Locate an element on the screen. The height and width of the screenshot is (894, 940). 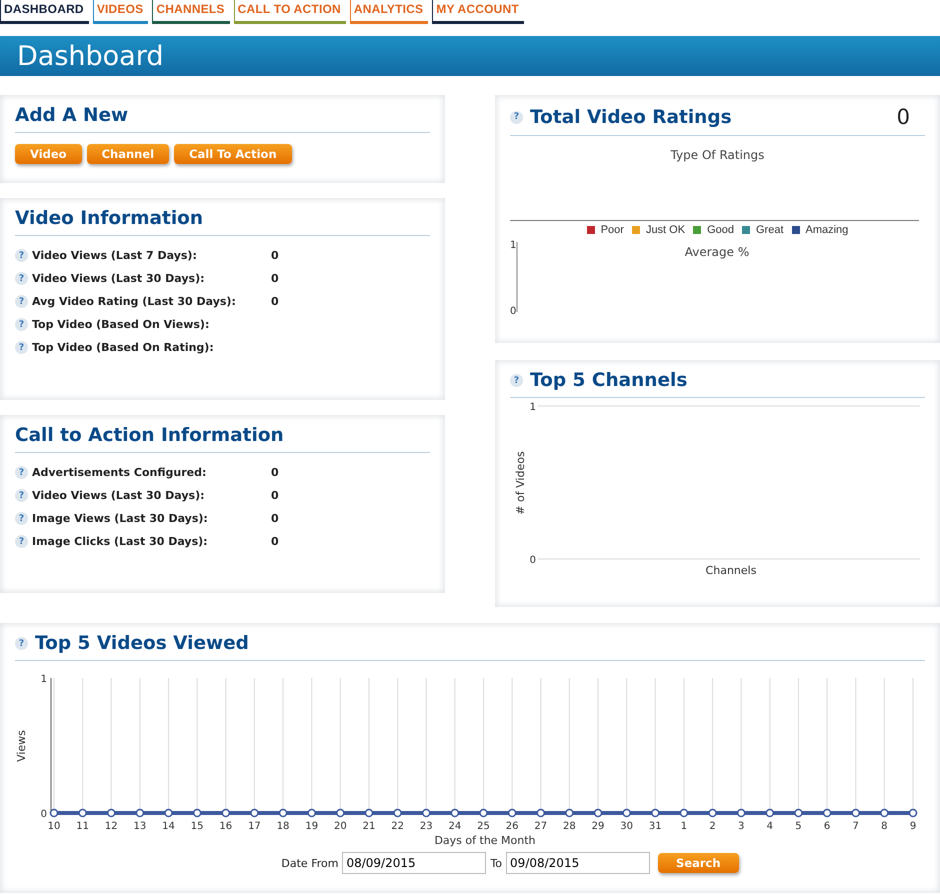
axis-tick: 2 is located at coordinates (712, 826).